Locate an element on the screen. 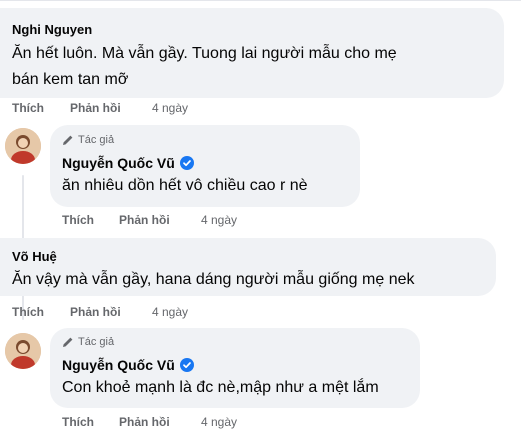 This screenshot has height=431, width=521. comment-text-line2: bán kem tan mỡ is located at coordinates (70, 79).